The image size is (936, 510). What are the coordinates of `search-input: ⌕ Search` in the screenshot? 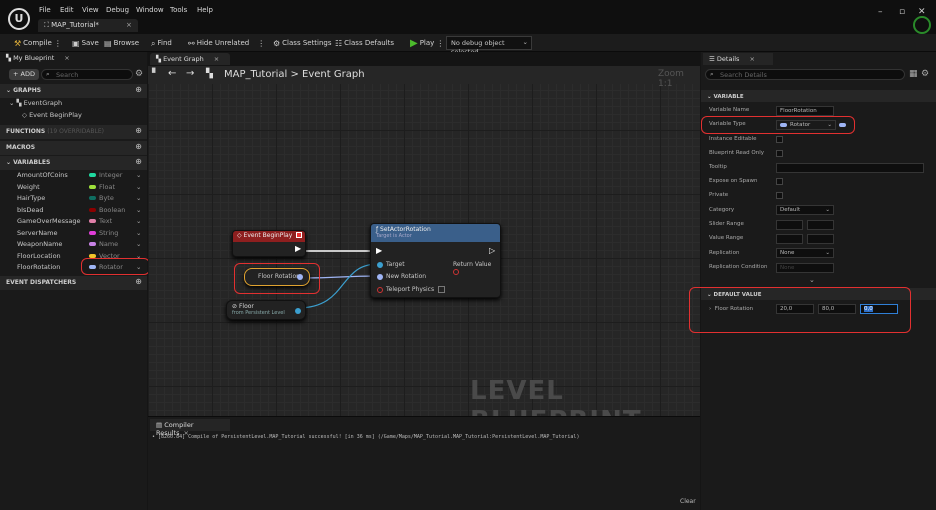 It's located at (87, 74).